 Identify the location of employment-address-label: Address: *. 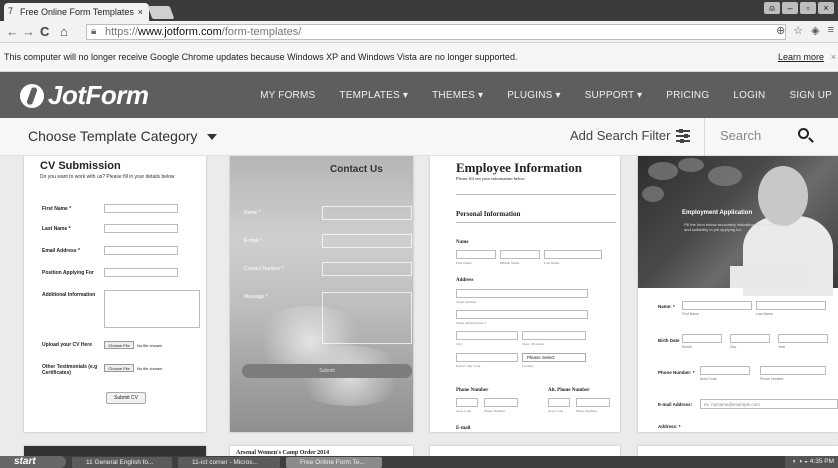
(669, 426).